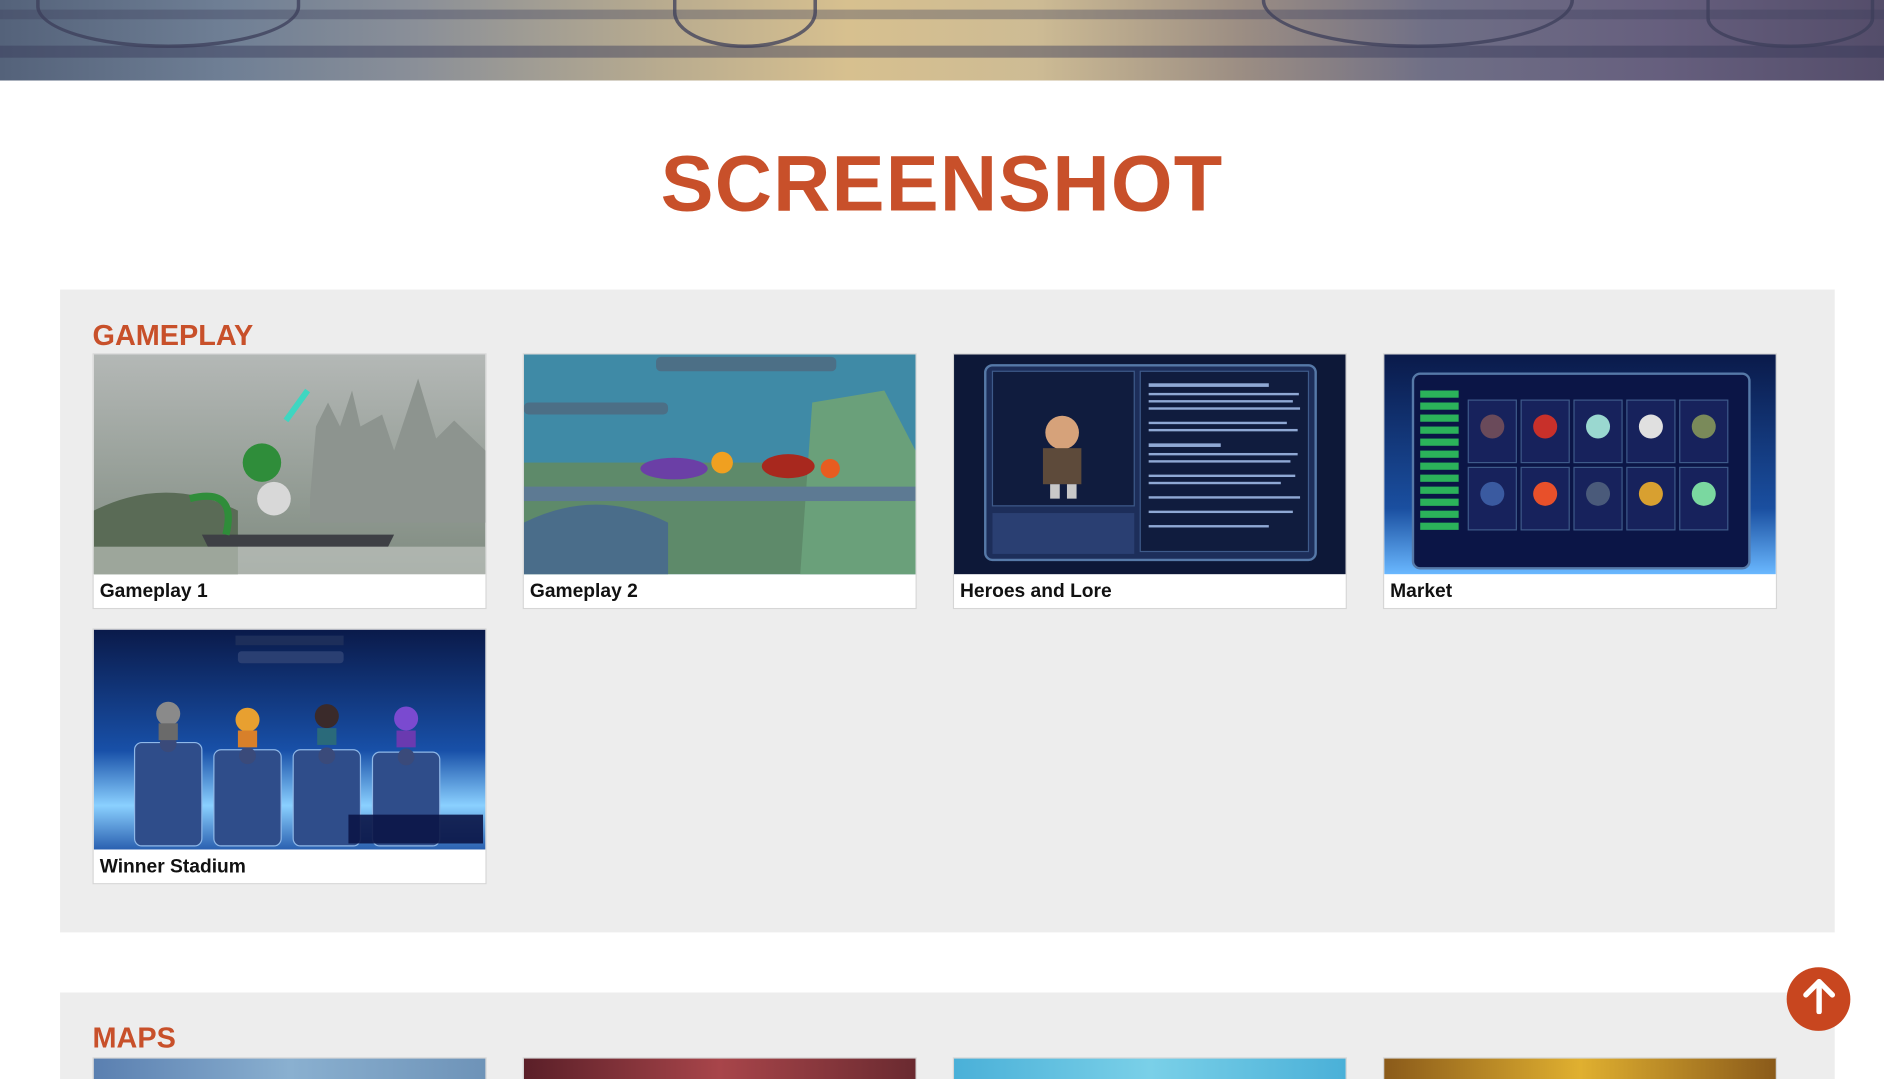  I want to click on hero-banner-image, so click(942, 40).